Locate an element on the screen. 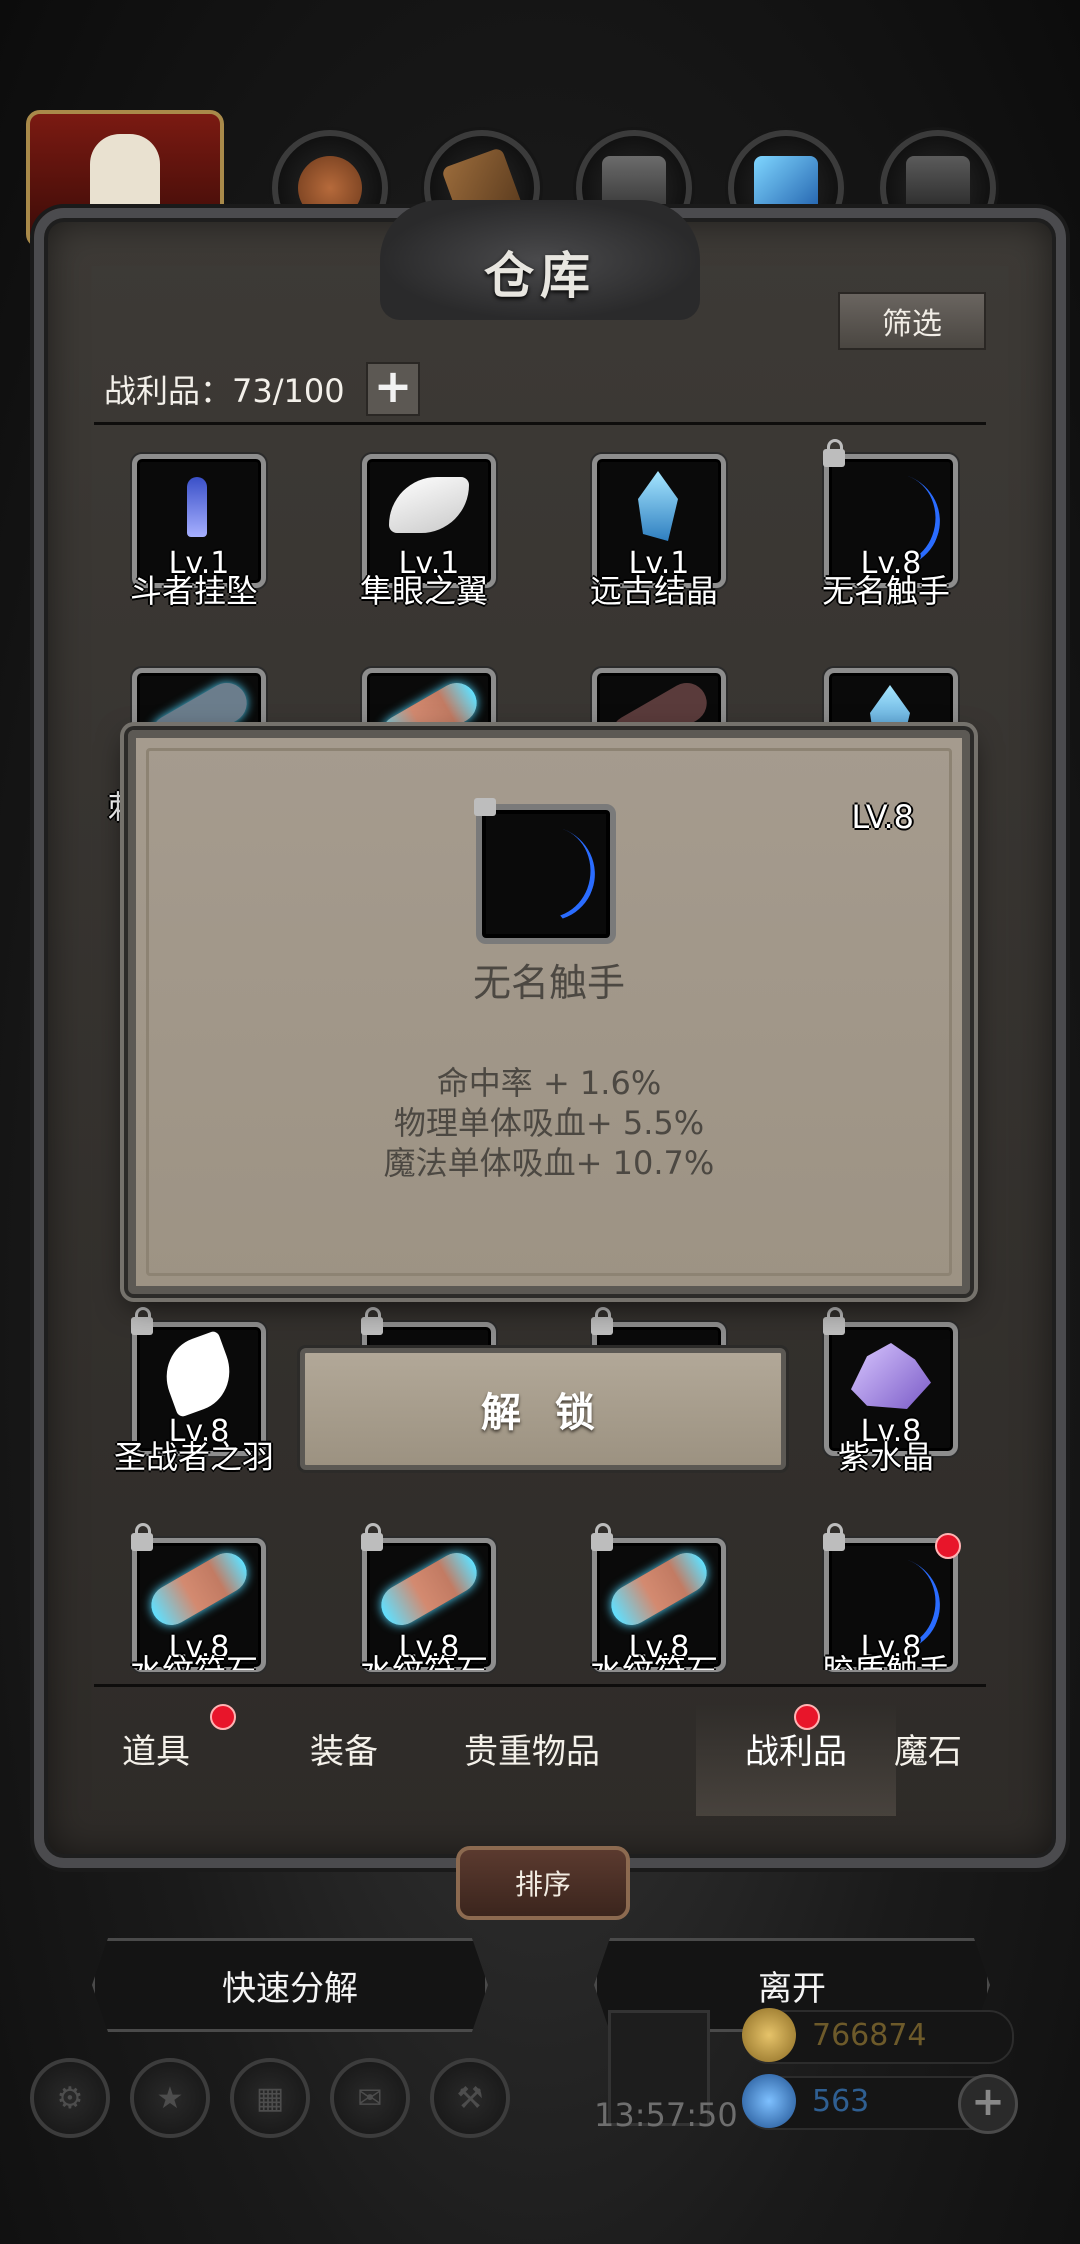 The image size is (1080, 2244). sort-button: 排序 is located at coordinates (543, 1883).